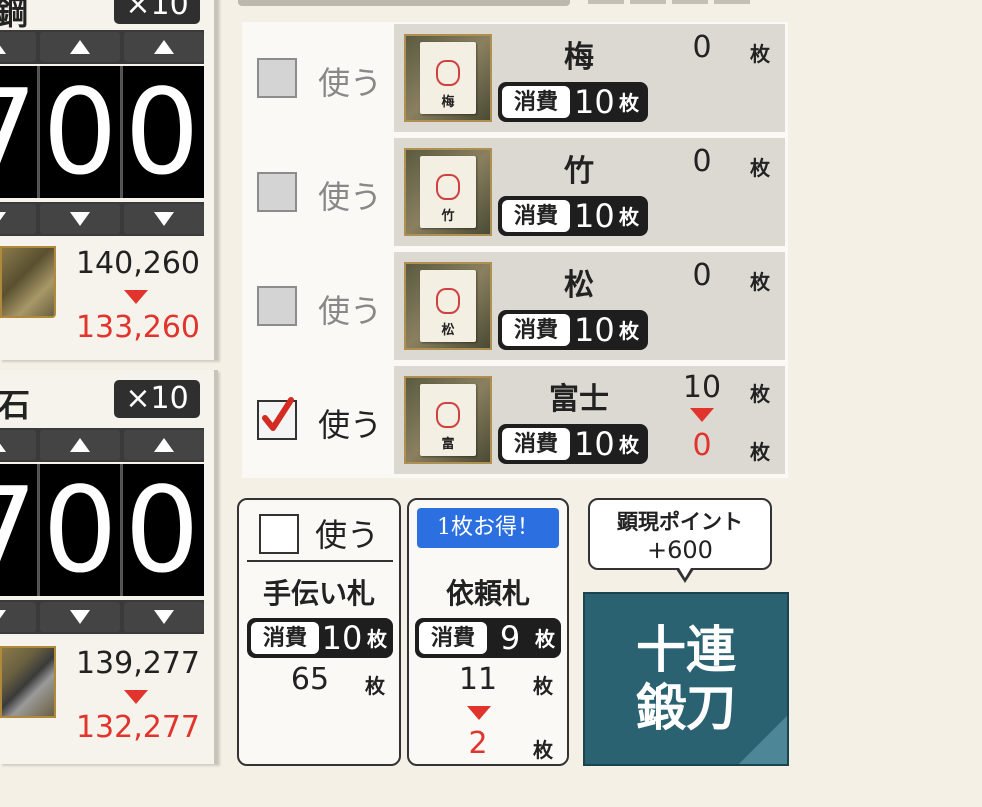 Image resolution: width=982 pixels, height=807 pixels. I want to click on owned-count: 65, so click(310, 679).